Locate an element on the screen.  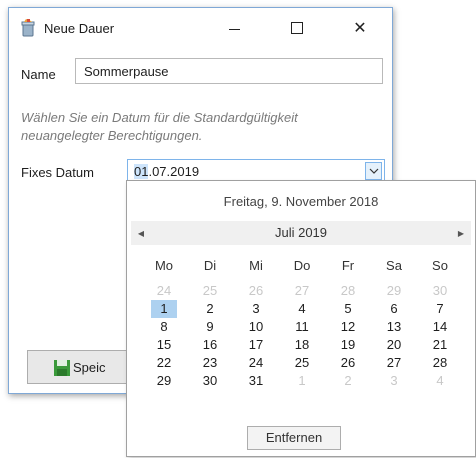
calendar-day: 21 is located at coordinates (440, 345).